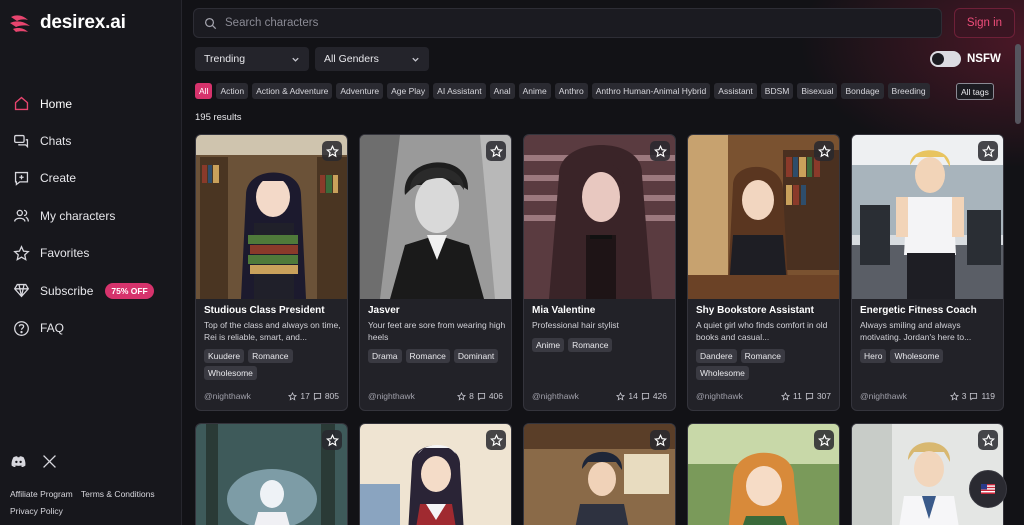 This screenshot has width=1024, height=525. I want to click on character-name: Studious Class President, so click(264, 310).